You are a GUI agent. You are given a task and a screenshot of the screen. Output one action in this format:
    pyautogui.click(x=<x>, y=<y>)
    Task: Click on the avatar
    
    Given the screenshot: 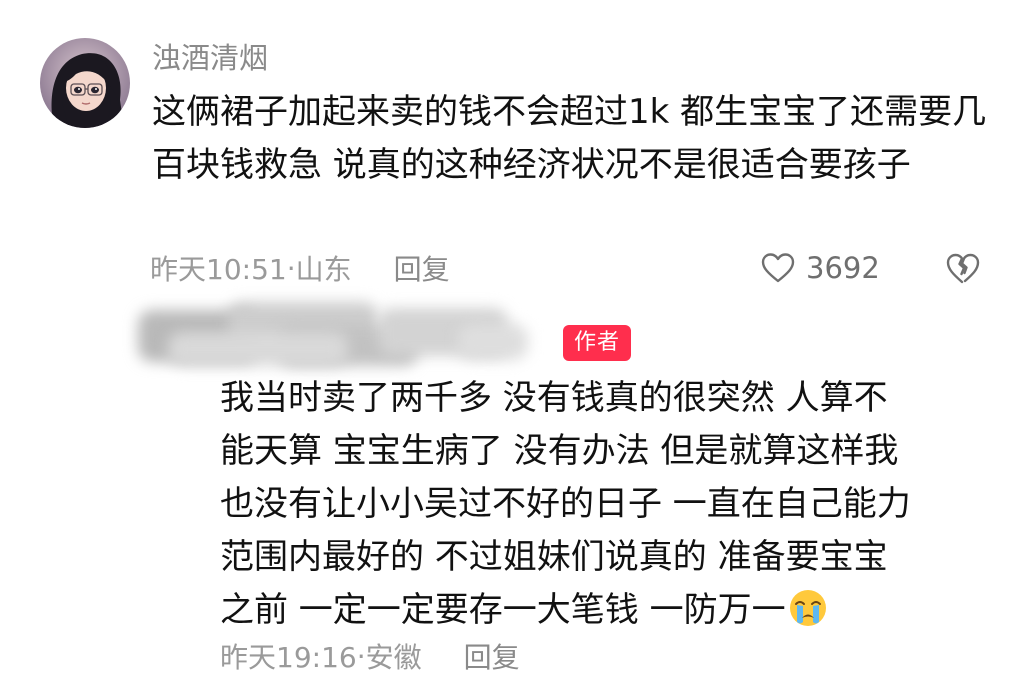 What is the action you would take?
    pyautogui.click(x=85, y=83)
    